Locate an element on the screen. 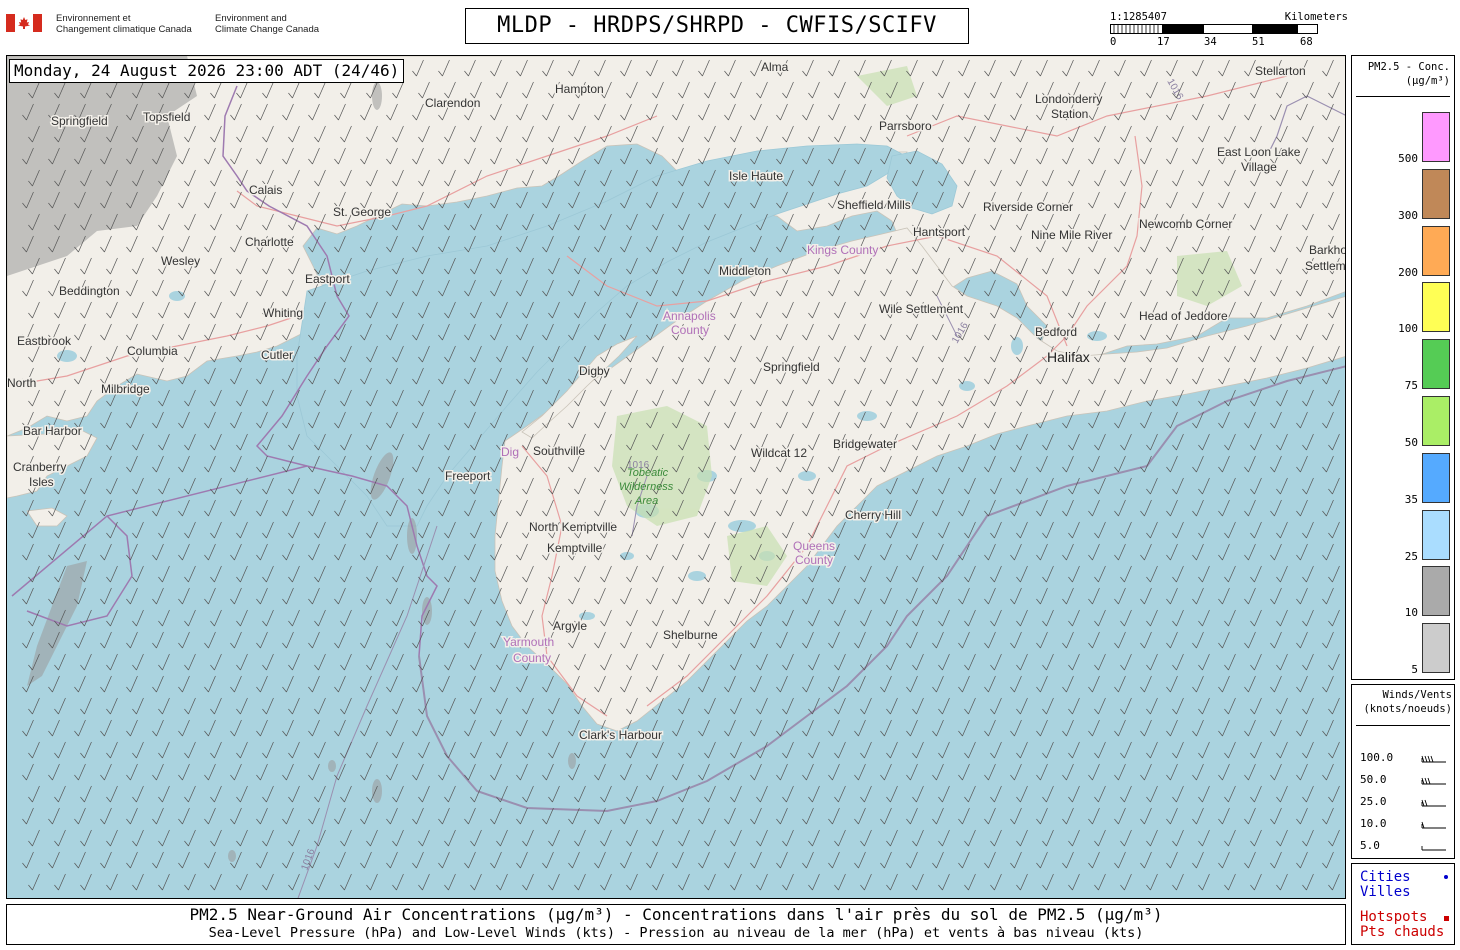 Image resolution: width=1460 pixels, height=950 pixels. model-title: MLDP - HRDPS/SHRPD - CWFIS/SCIFV is located at coordinates (717, 26).